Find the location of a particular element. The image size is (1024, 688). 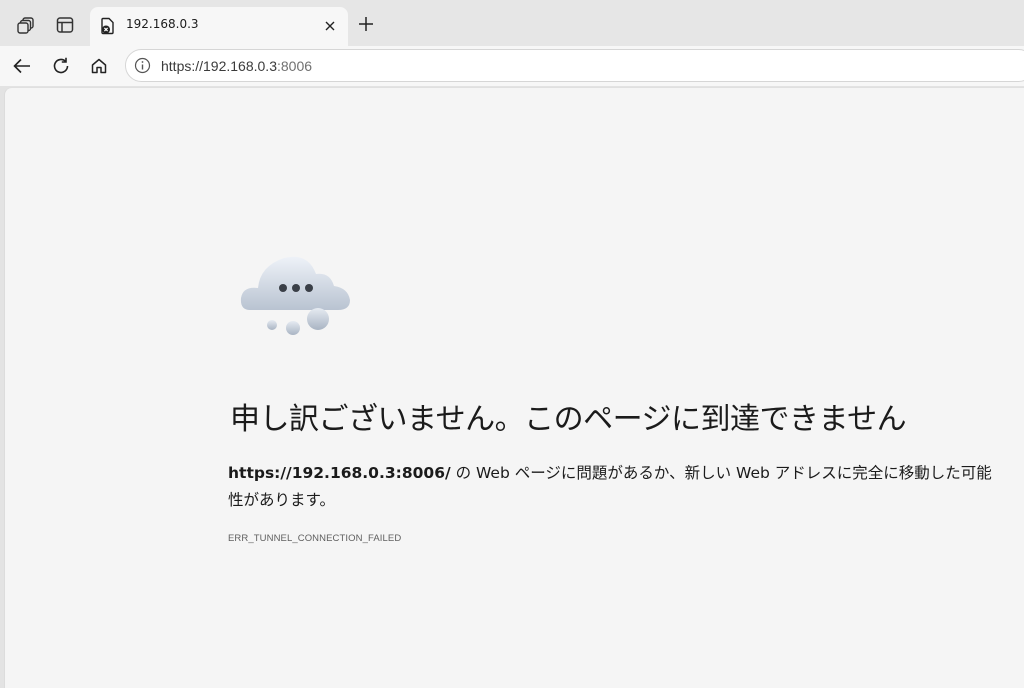

back-arrow-icon is located at coordinates (21, 66).